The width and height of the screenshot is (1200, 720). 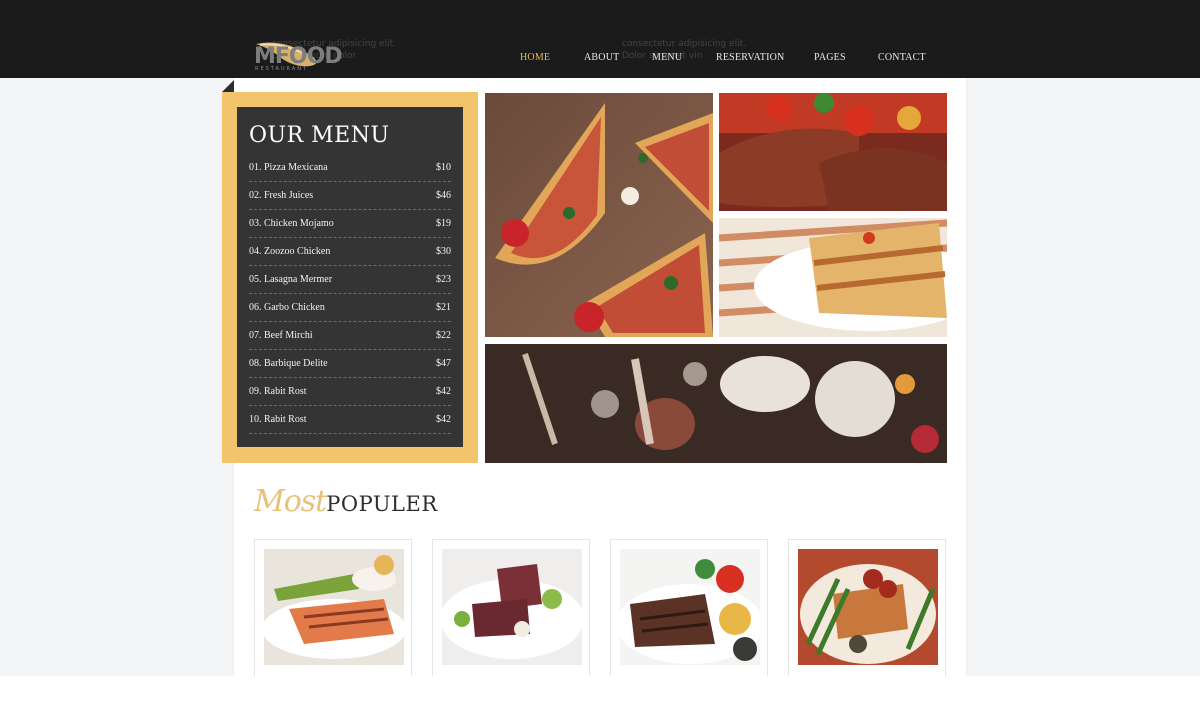 I want to click on lasagna-photo, so click(x=833, y=277).